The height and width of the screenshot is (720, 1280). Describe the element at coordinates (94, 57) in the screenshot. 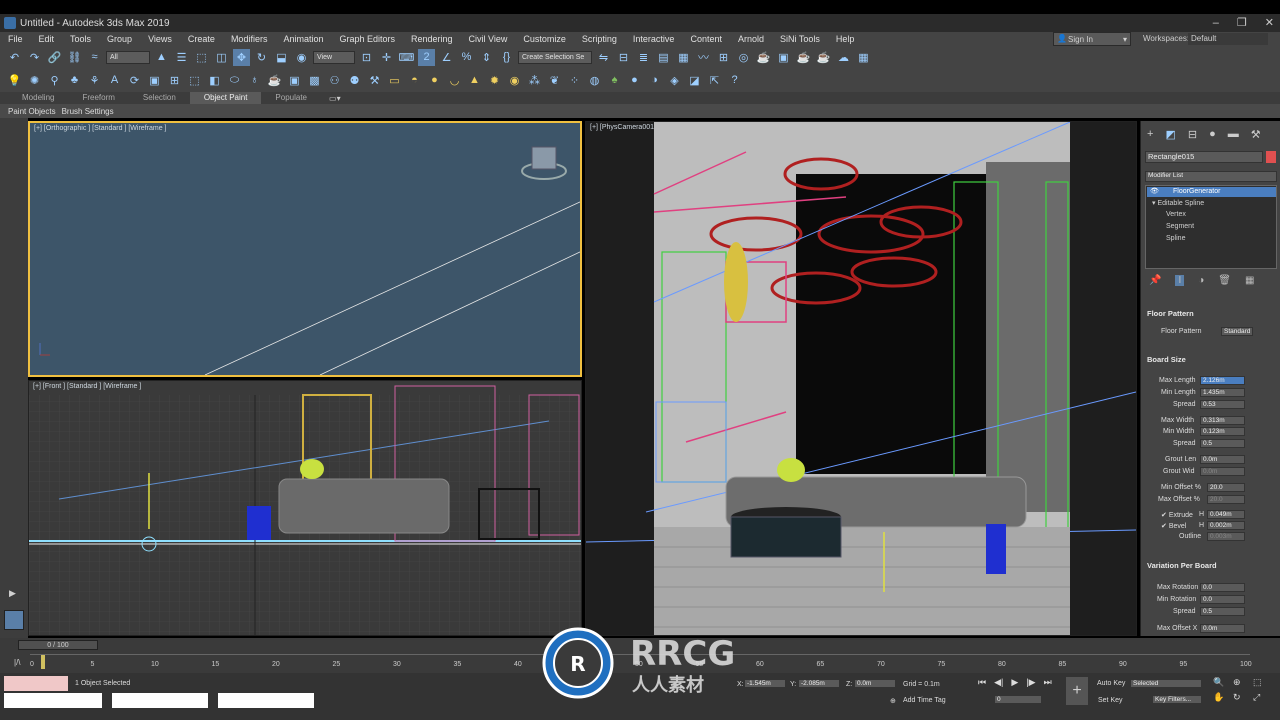

I see `bind-spacewarp-icon: ≈` at that location.